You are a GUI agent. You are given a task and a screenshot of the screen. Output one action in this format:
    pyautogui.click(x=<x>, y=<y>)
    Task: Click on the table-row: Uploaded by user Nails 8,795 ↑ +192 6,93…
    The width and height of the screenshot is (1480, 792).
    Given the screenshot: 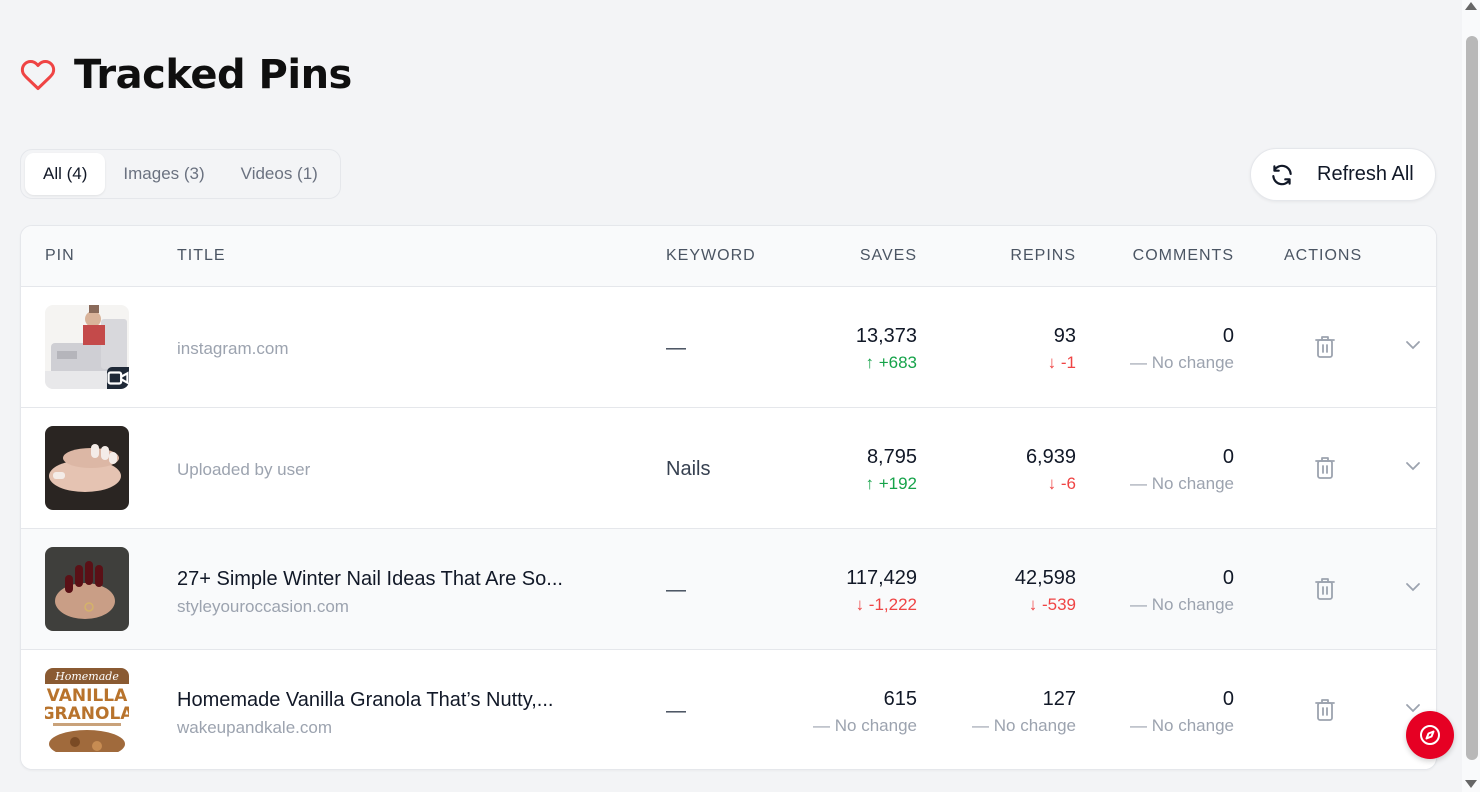 What is the action you would take?
    pyautogui.click(x=728, y=468)
    